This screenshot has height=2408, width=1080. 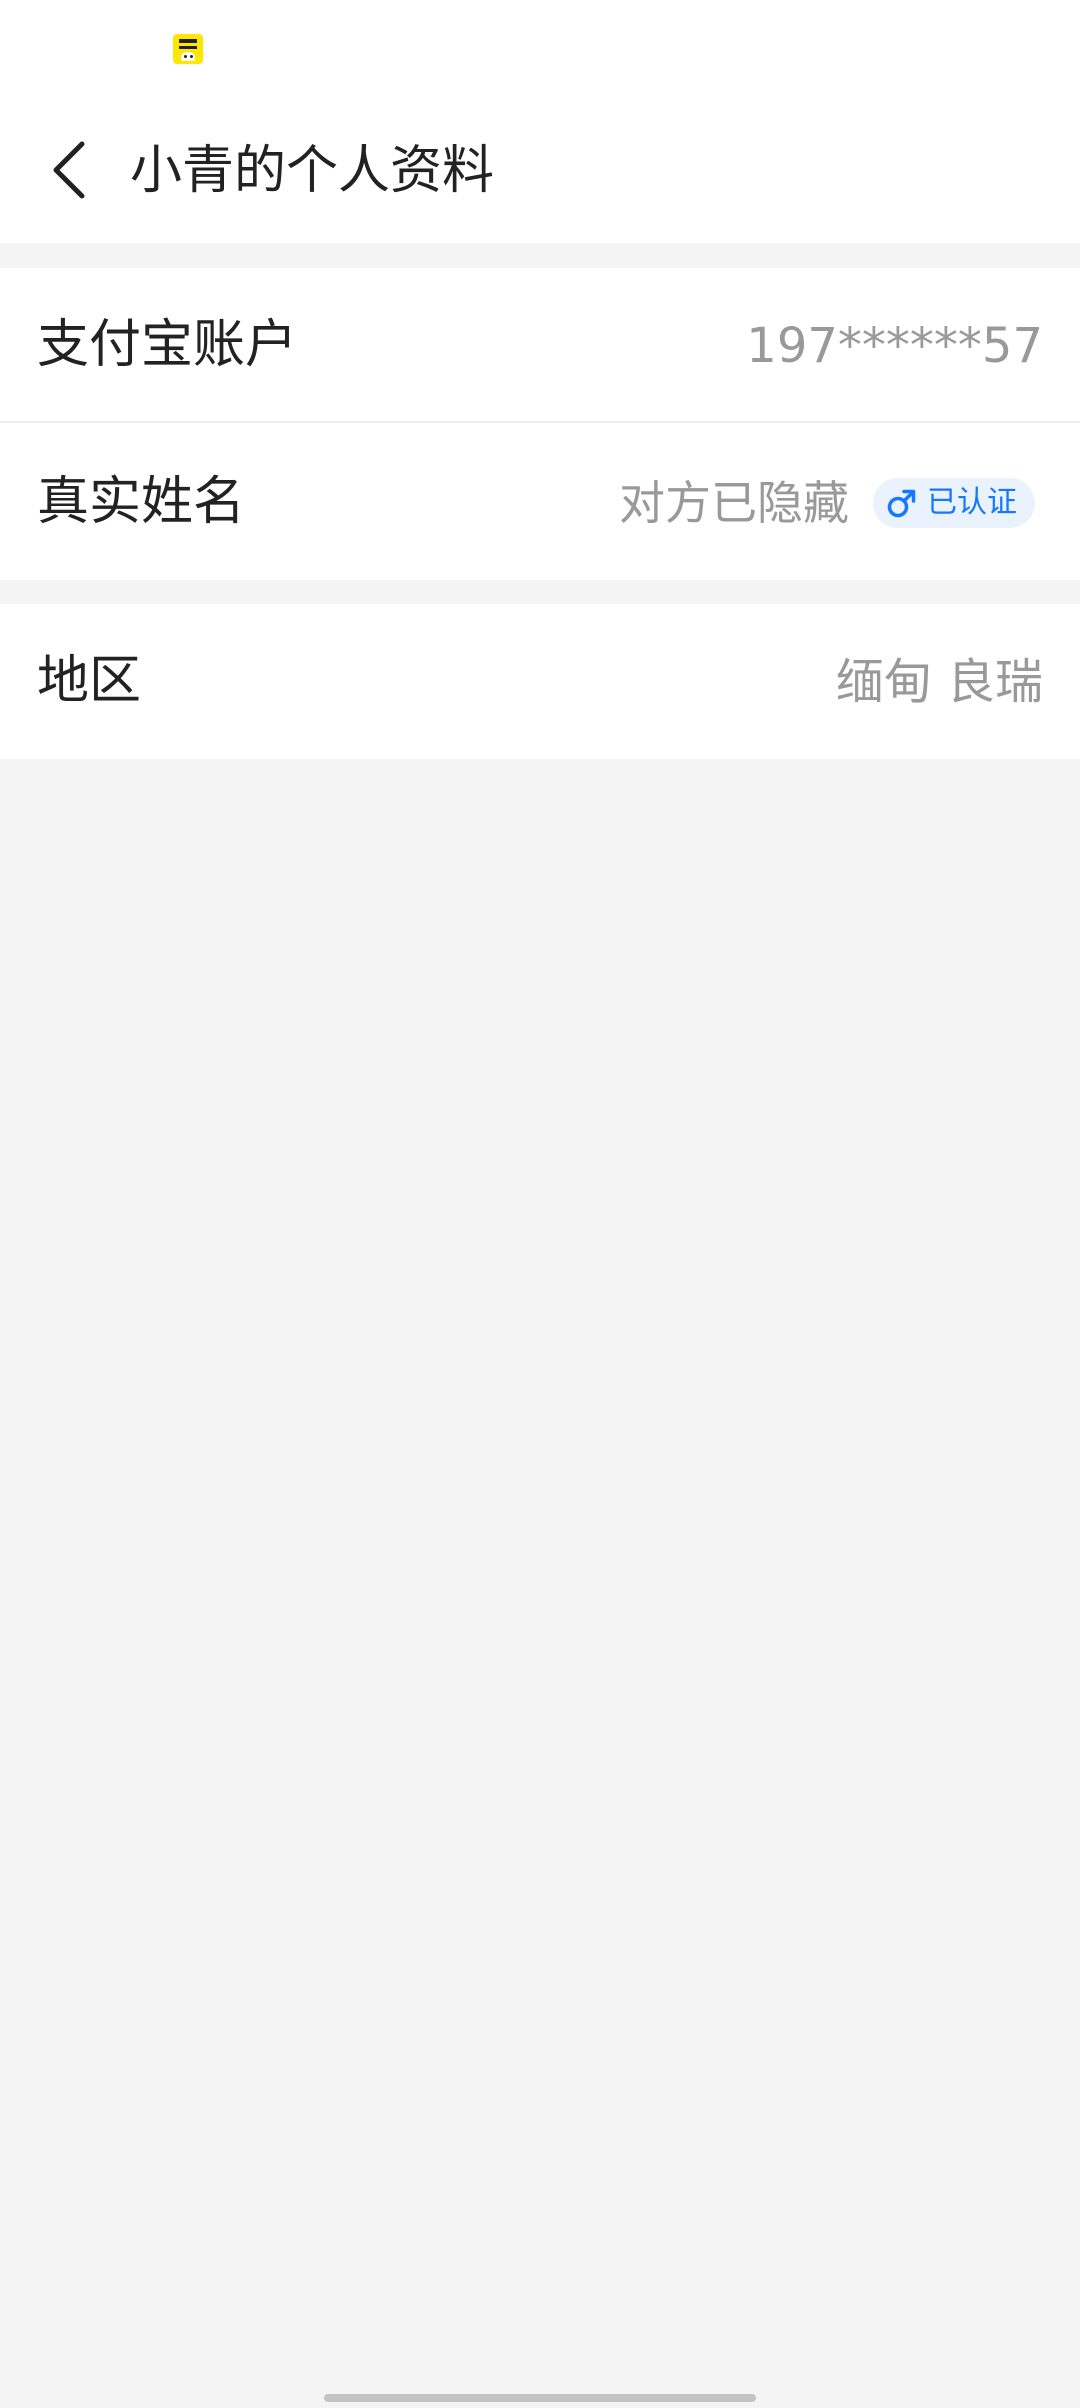 I want to click on region-value: 缅甸 良瑞, so click(x=939, y=682).